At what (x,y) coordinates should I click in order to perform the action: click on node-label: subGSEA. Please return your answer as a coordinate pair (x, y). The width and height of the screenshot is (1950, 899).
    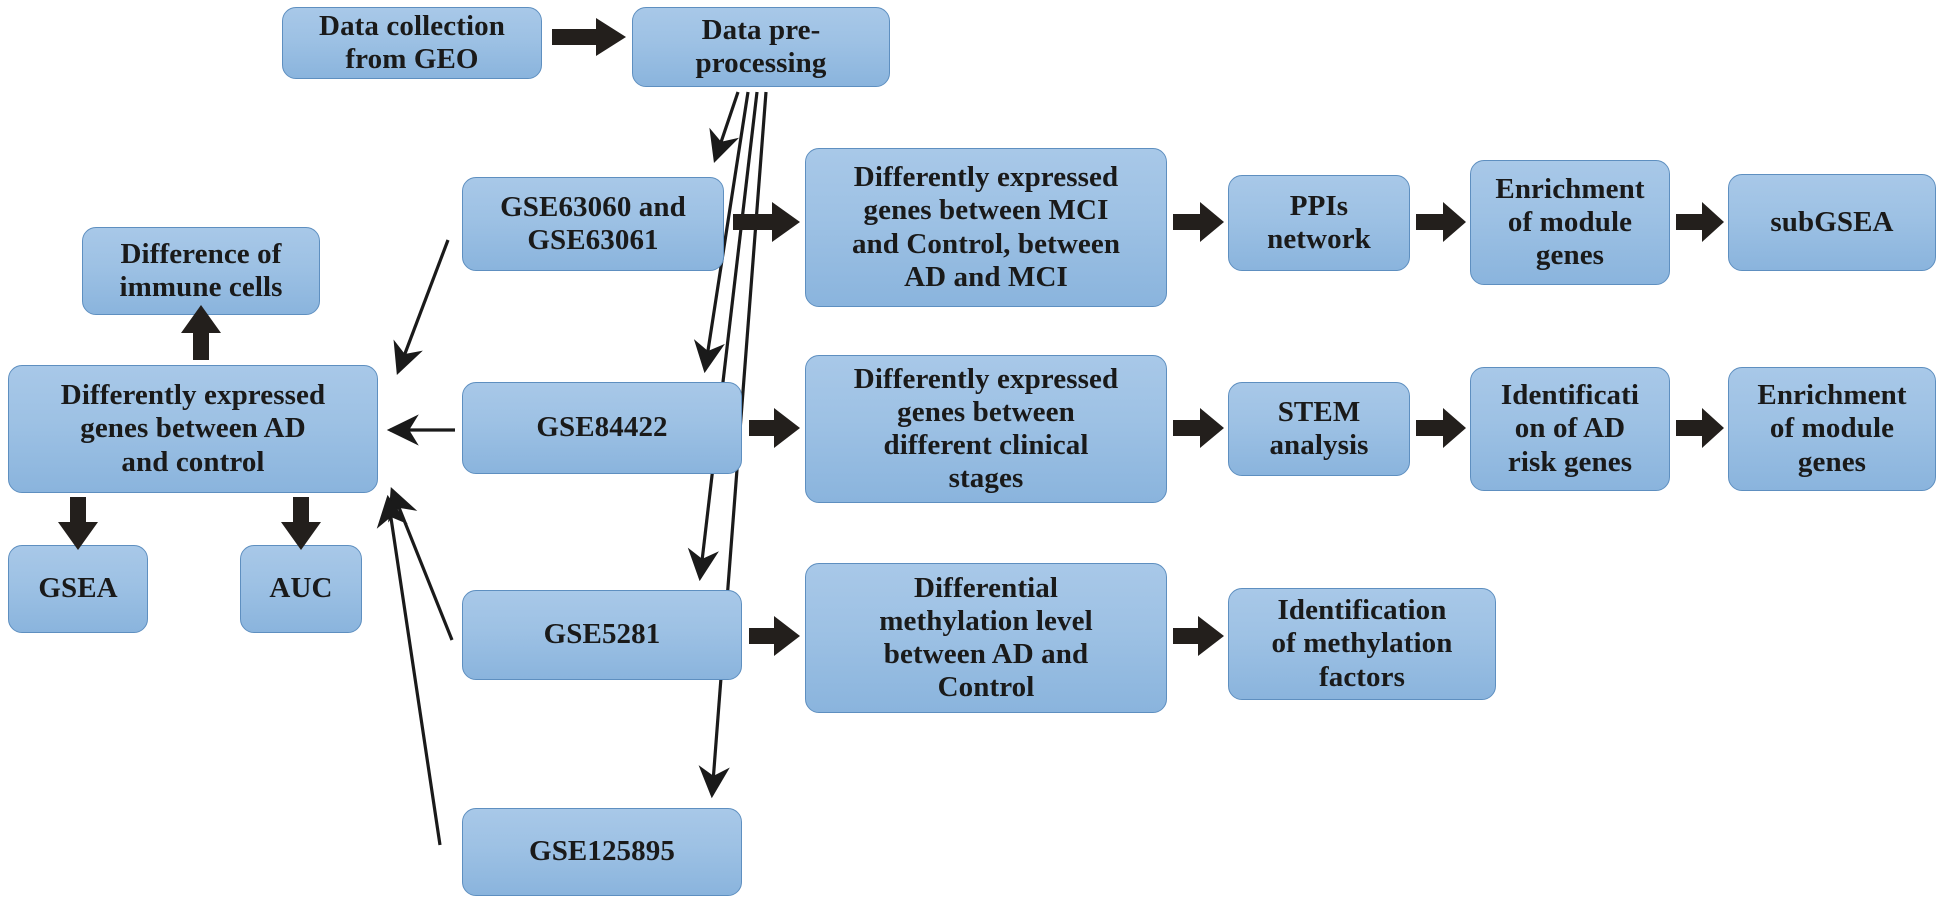
    Looking at the image, I should click on (1832, 221).